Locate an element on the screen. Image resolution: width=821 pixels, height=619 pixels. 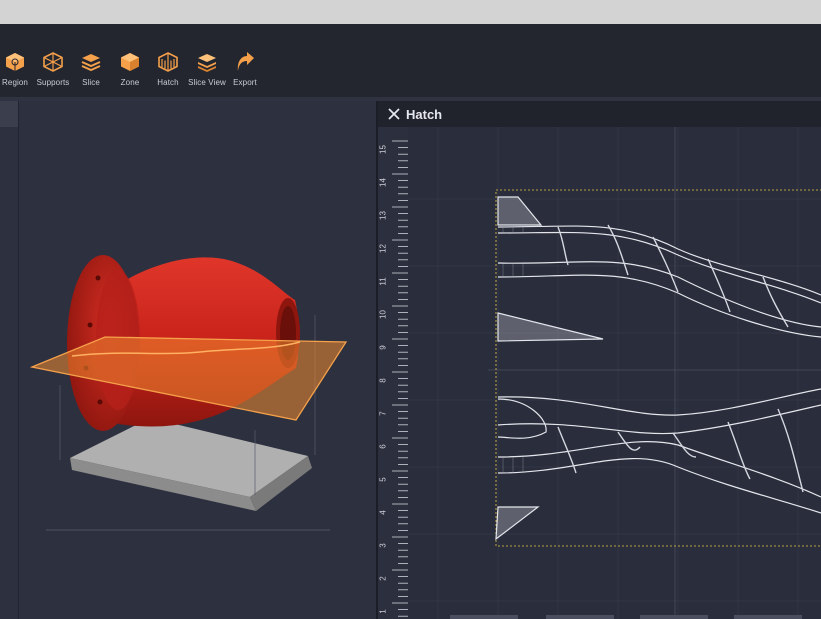
hatch-label: Hatch is located at coordinates (168, 82).